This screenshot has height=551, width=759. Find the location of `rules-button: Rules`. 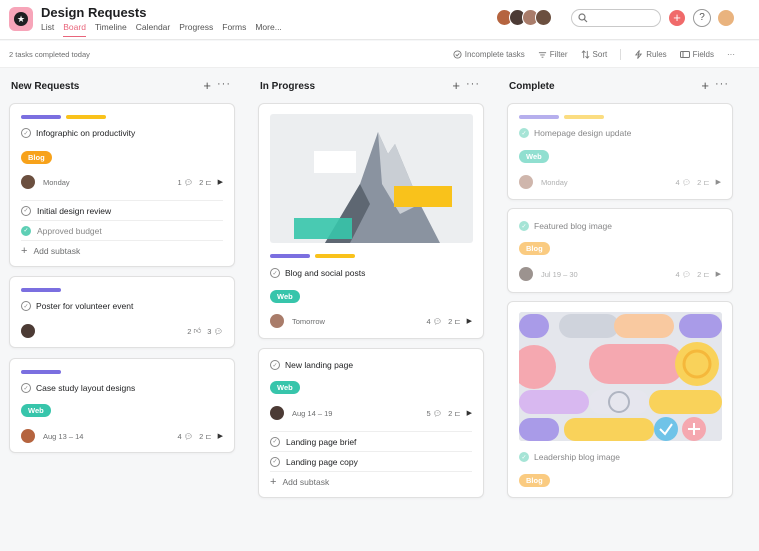

rules-button: Rules is located at coordinates (650, 54).